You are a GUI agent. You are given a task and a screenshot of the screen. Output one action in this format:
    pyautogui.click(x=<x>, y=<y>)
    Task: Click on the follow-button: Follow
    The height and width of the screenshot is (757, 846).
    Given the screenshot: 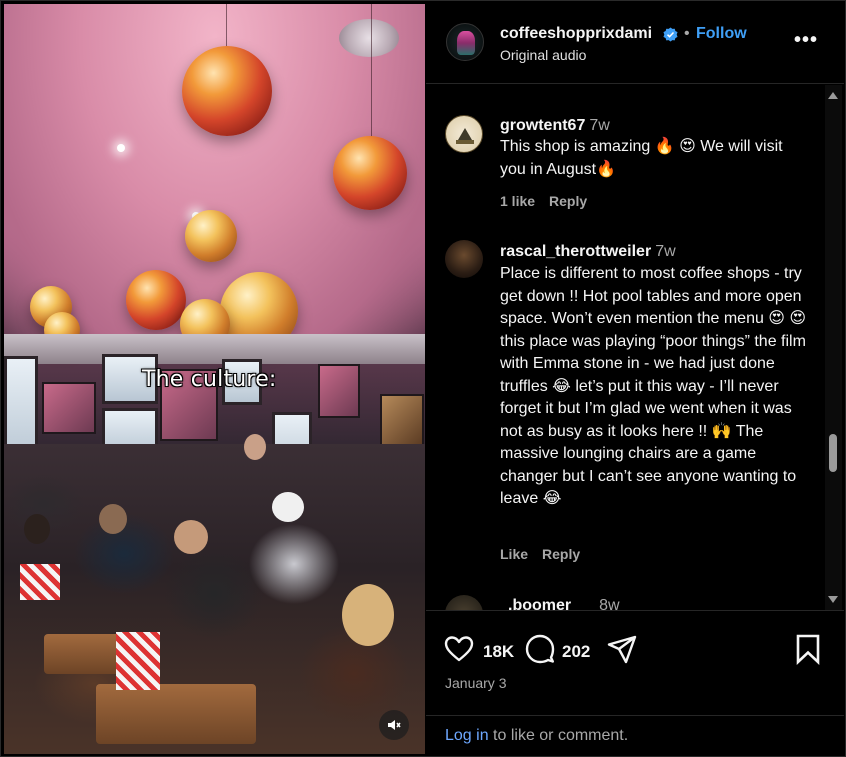 What is the action you would take?
    pyautogui.click(x=721, y=34)
    